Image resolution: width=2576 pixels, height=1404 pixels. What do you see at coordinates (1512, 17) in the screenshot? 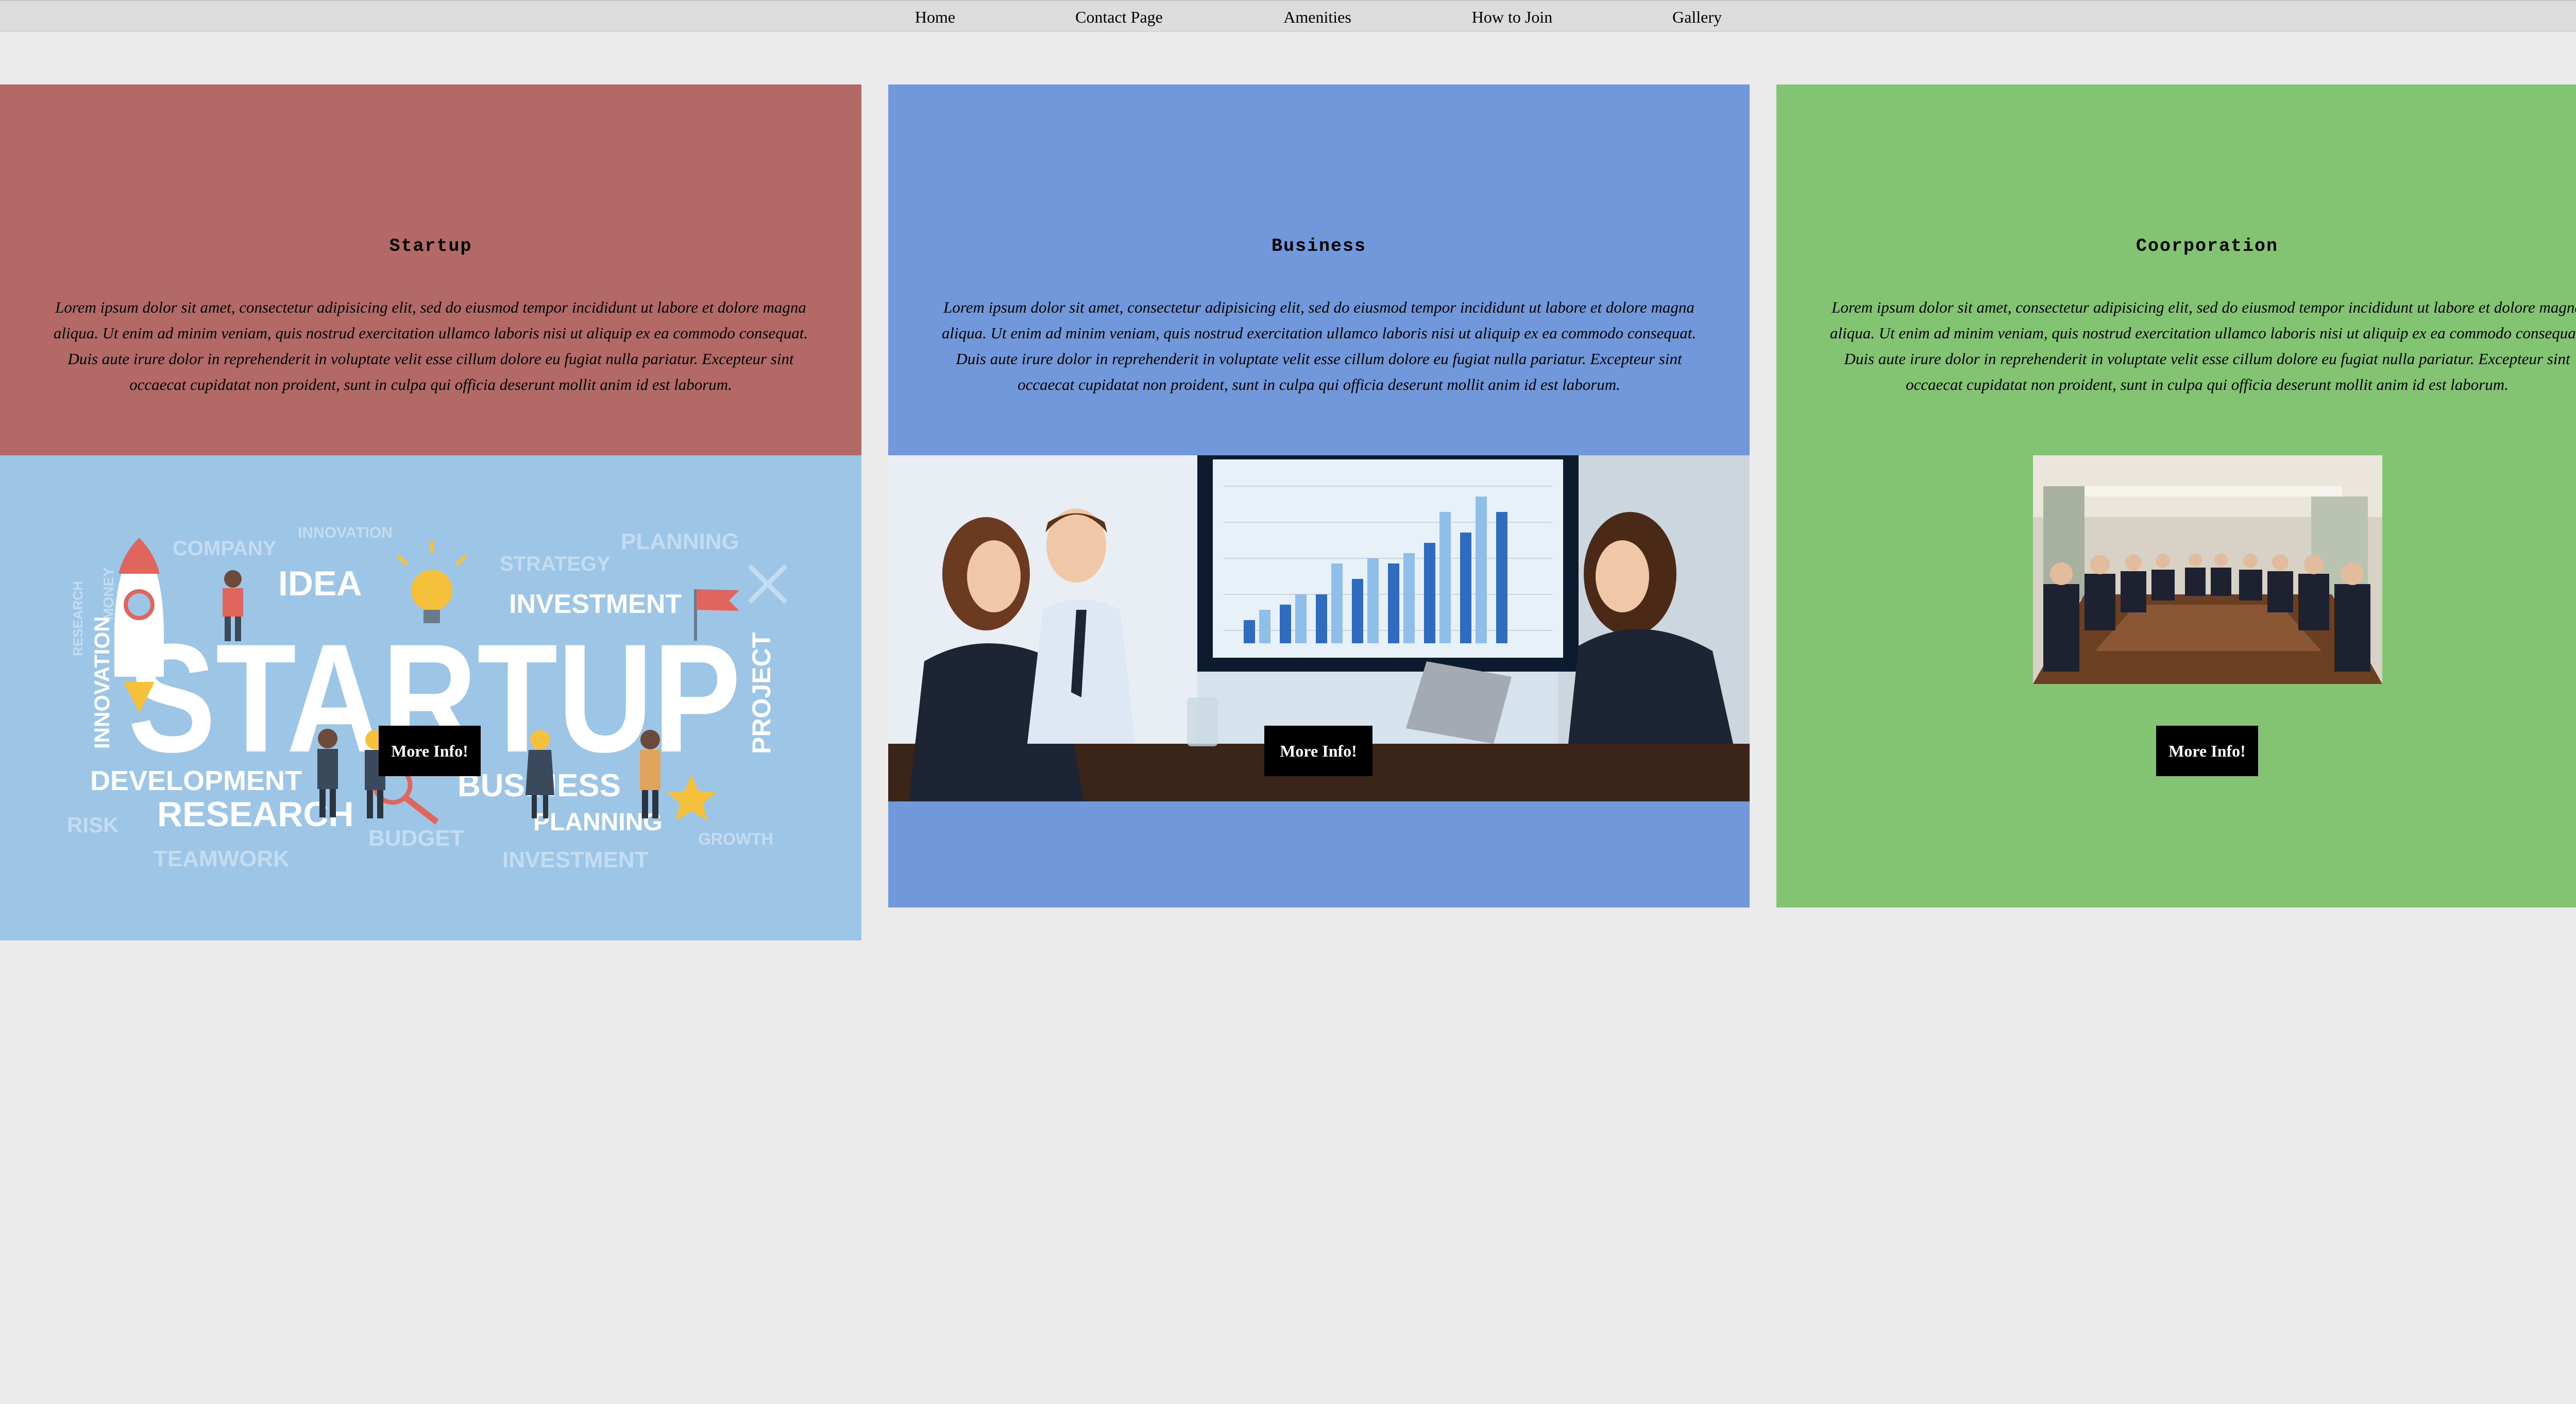
I see `nav-how-to-join-link: How to Join` at bounding box center [1512, 17].